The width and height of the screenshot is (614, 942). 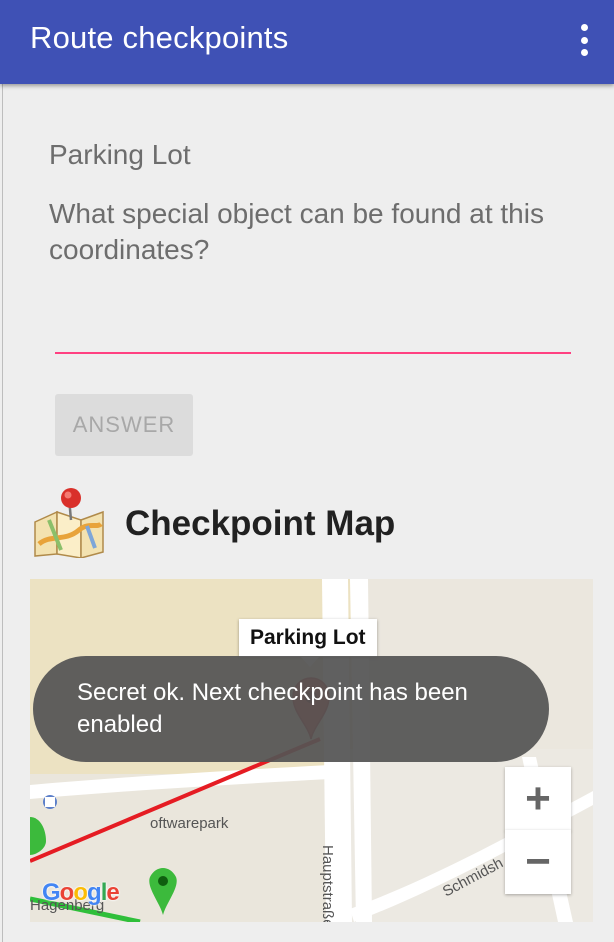 What do you see at coordinates (120, 154) in the screenshot?
I see `checkpoint-title: Parking Lot` at bounding box center [120, 154].